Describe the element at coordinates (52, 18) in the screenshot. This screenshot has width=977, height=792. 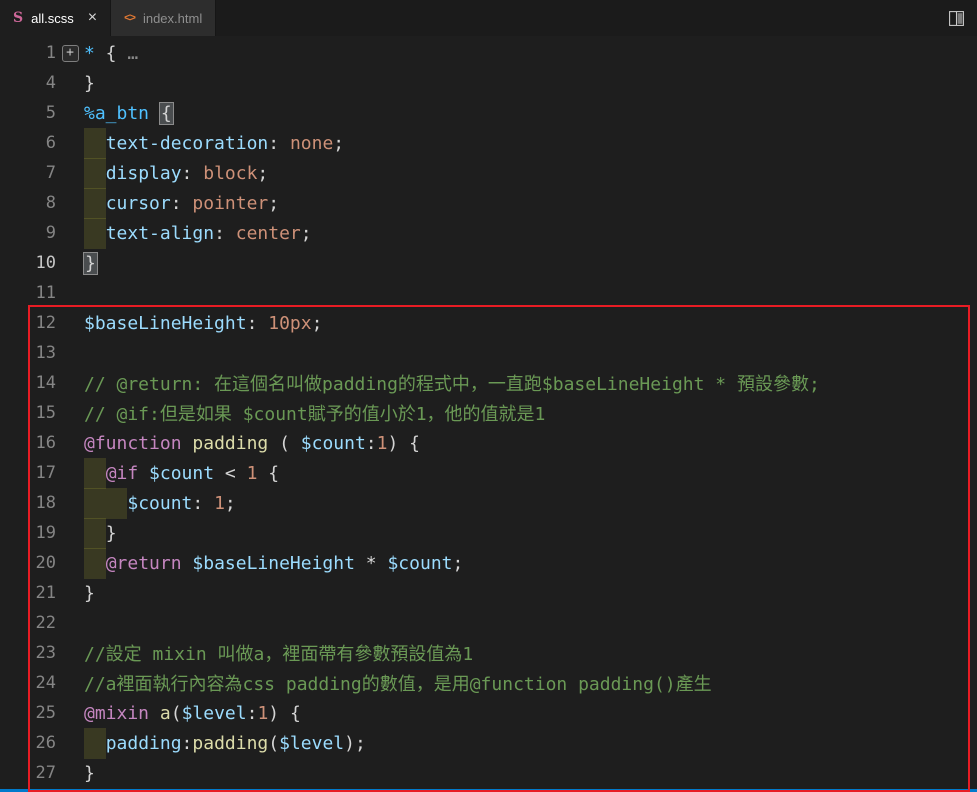
I see `tab-label: all.scss` at that location.